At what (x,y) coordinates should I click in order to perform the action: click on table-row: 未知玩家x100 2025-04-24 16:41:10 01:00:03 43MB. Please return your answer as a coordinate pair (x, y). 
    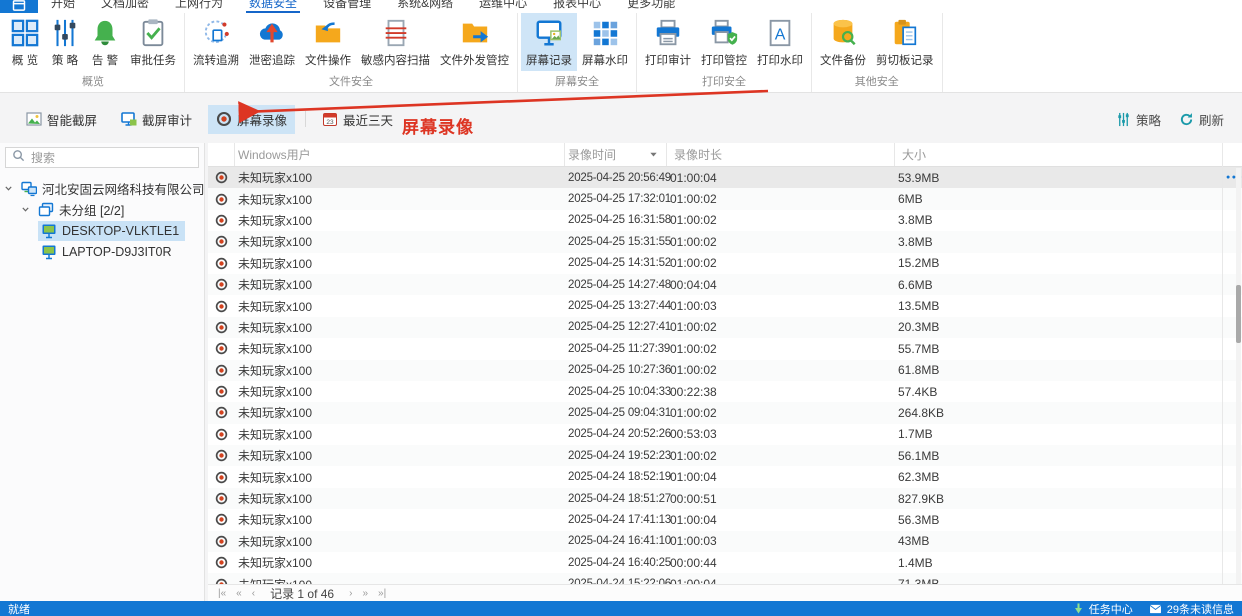
    Looking at the image, I should click on (725, 541).